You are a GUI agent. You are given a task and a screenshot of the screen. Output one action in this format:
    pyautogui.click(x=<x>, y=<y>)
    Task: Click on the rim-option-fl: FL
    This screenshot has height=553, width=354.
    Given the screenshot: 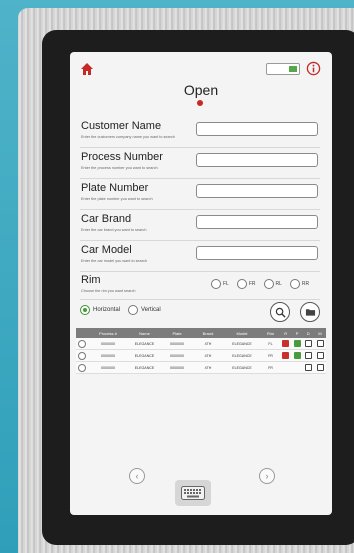 What is the action you would take?
    pyautogui.click(x=220, y=284)
    